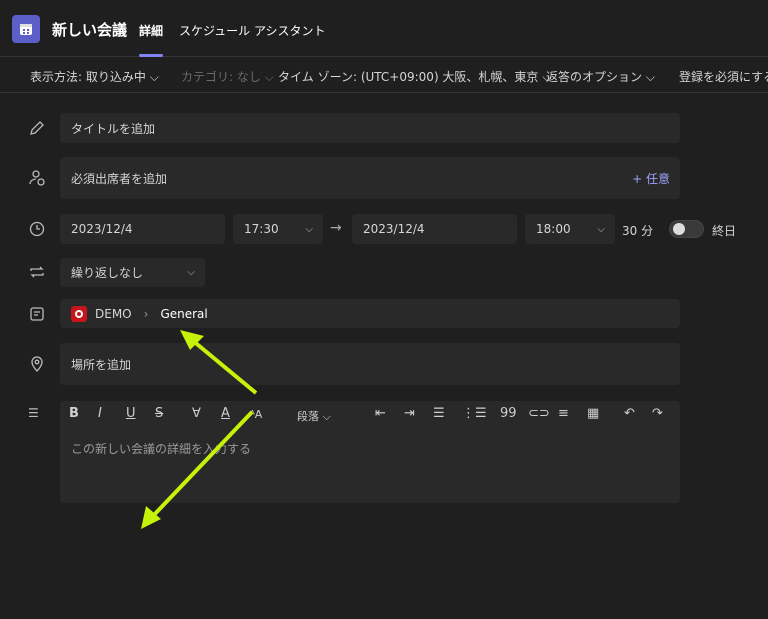  Describe the element at coordinates (224, 366) in the screenshot. I see `annotation-arrow-to-channel` at that location.